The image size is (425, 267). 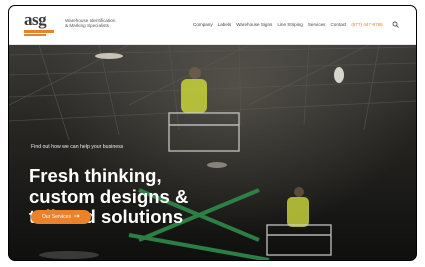 I want to click on logo: asg, so click(x=41, y=24).